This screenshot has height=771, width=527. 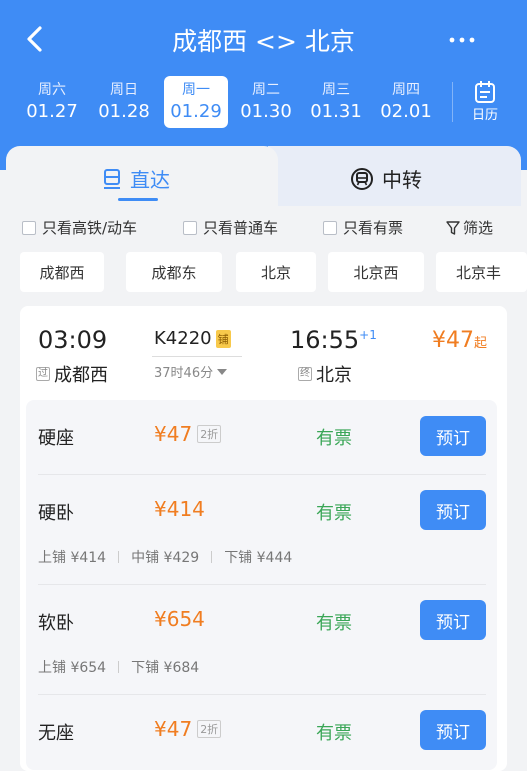 I want to click on train-number: K4220 铺, so click(x=192, y=338).